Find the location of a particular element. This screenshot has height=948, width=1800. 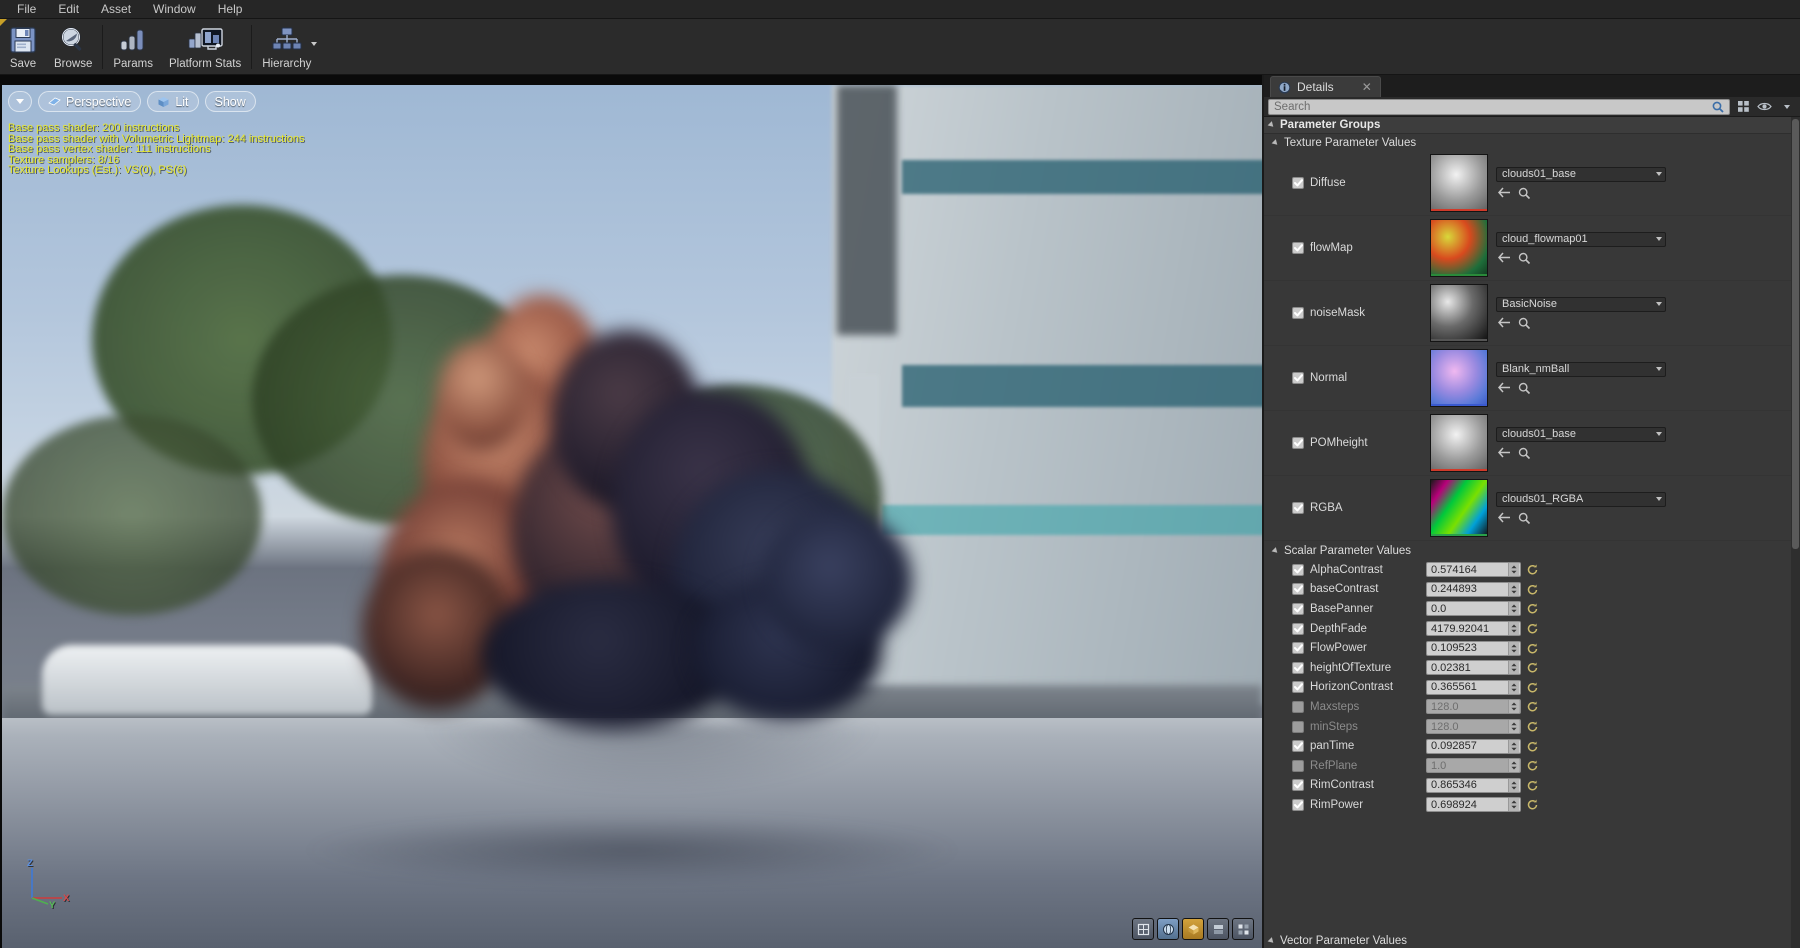

close-icon: ✕ is located at coordinates (1367, 87).